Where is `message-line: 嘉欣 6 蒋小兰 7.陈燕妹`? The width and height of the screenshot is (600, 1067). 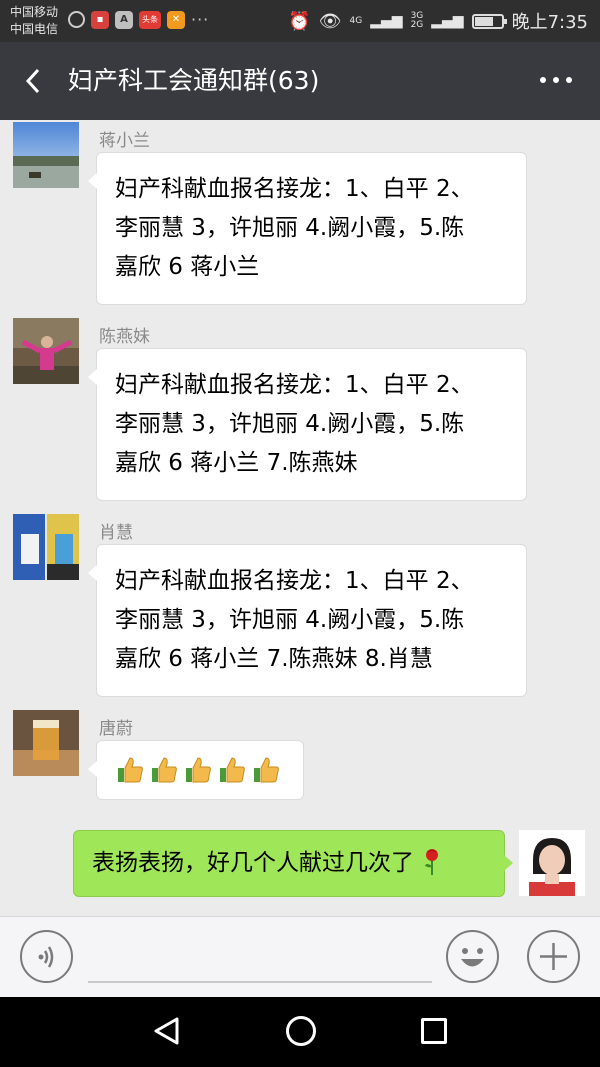 message-line: 嘉欣 6 蒋小兰 7.陈燕妹 is located at coordinates (236, 463).